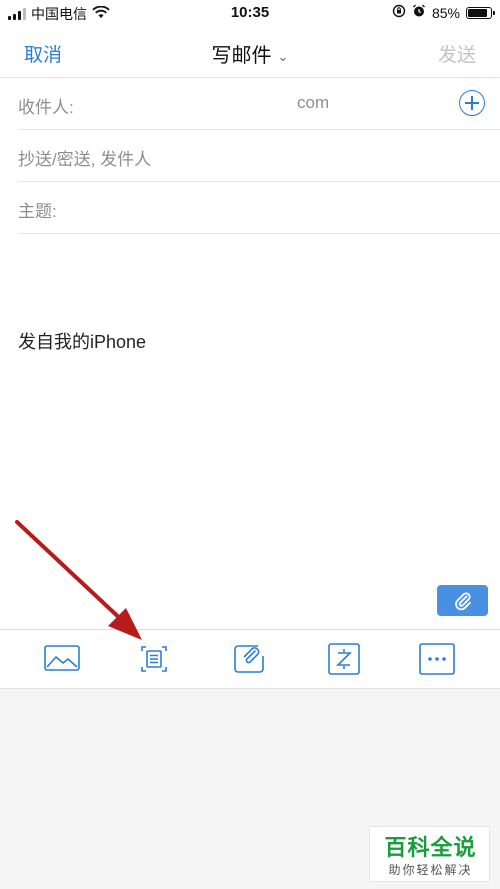 Image resolution: width=500 pixels, height=889 pixels. I want to click on status-right: 85%, so click(443, 12).